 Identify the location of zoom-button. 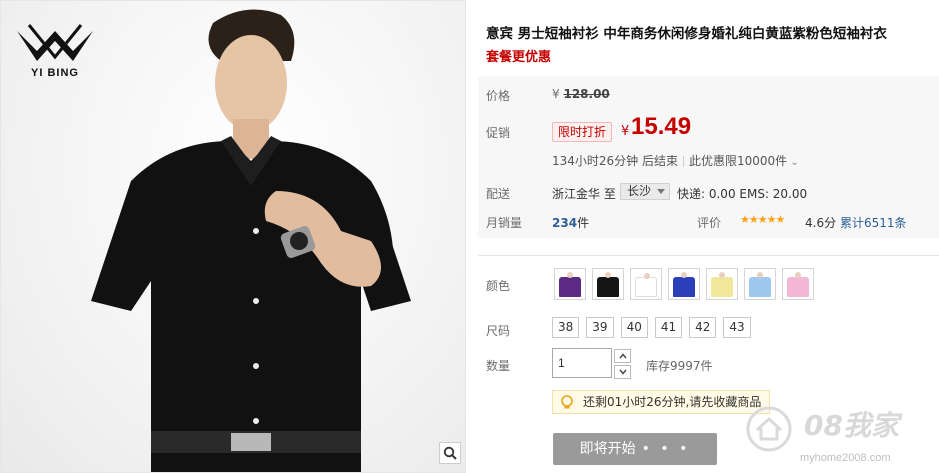
(450, 453).